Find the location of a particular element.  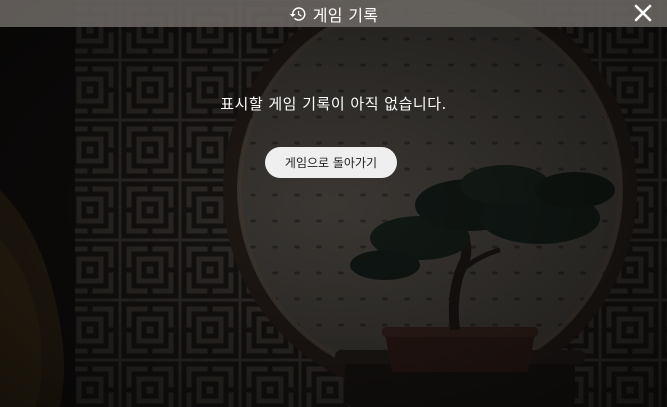

close-icon is located at coordinates (643, 13).